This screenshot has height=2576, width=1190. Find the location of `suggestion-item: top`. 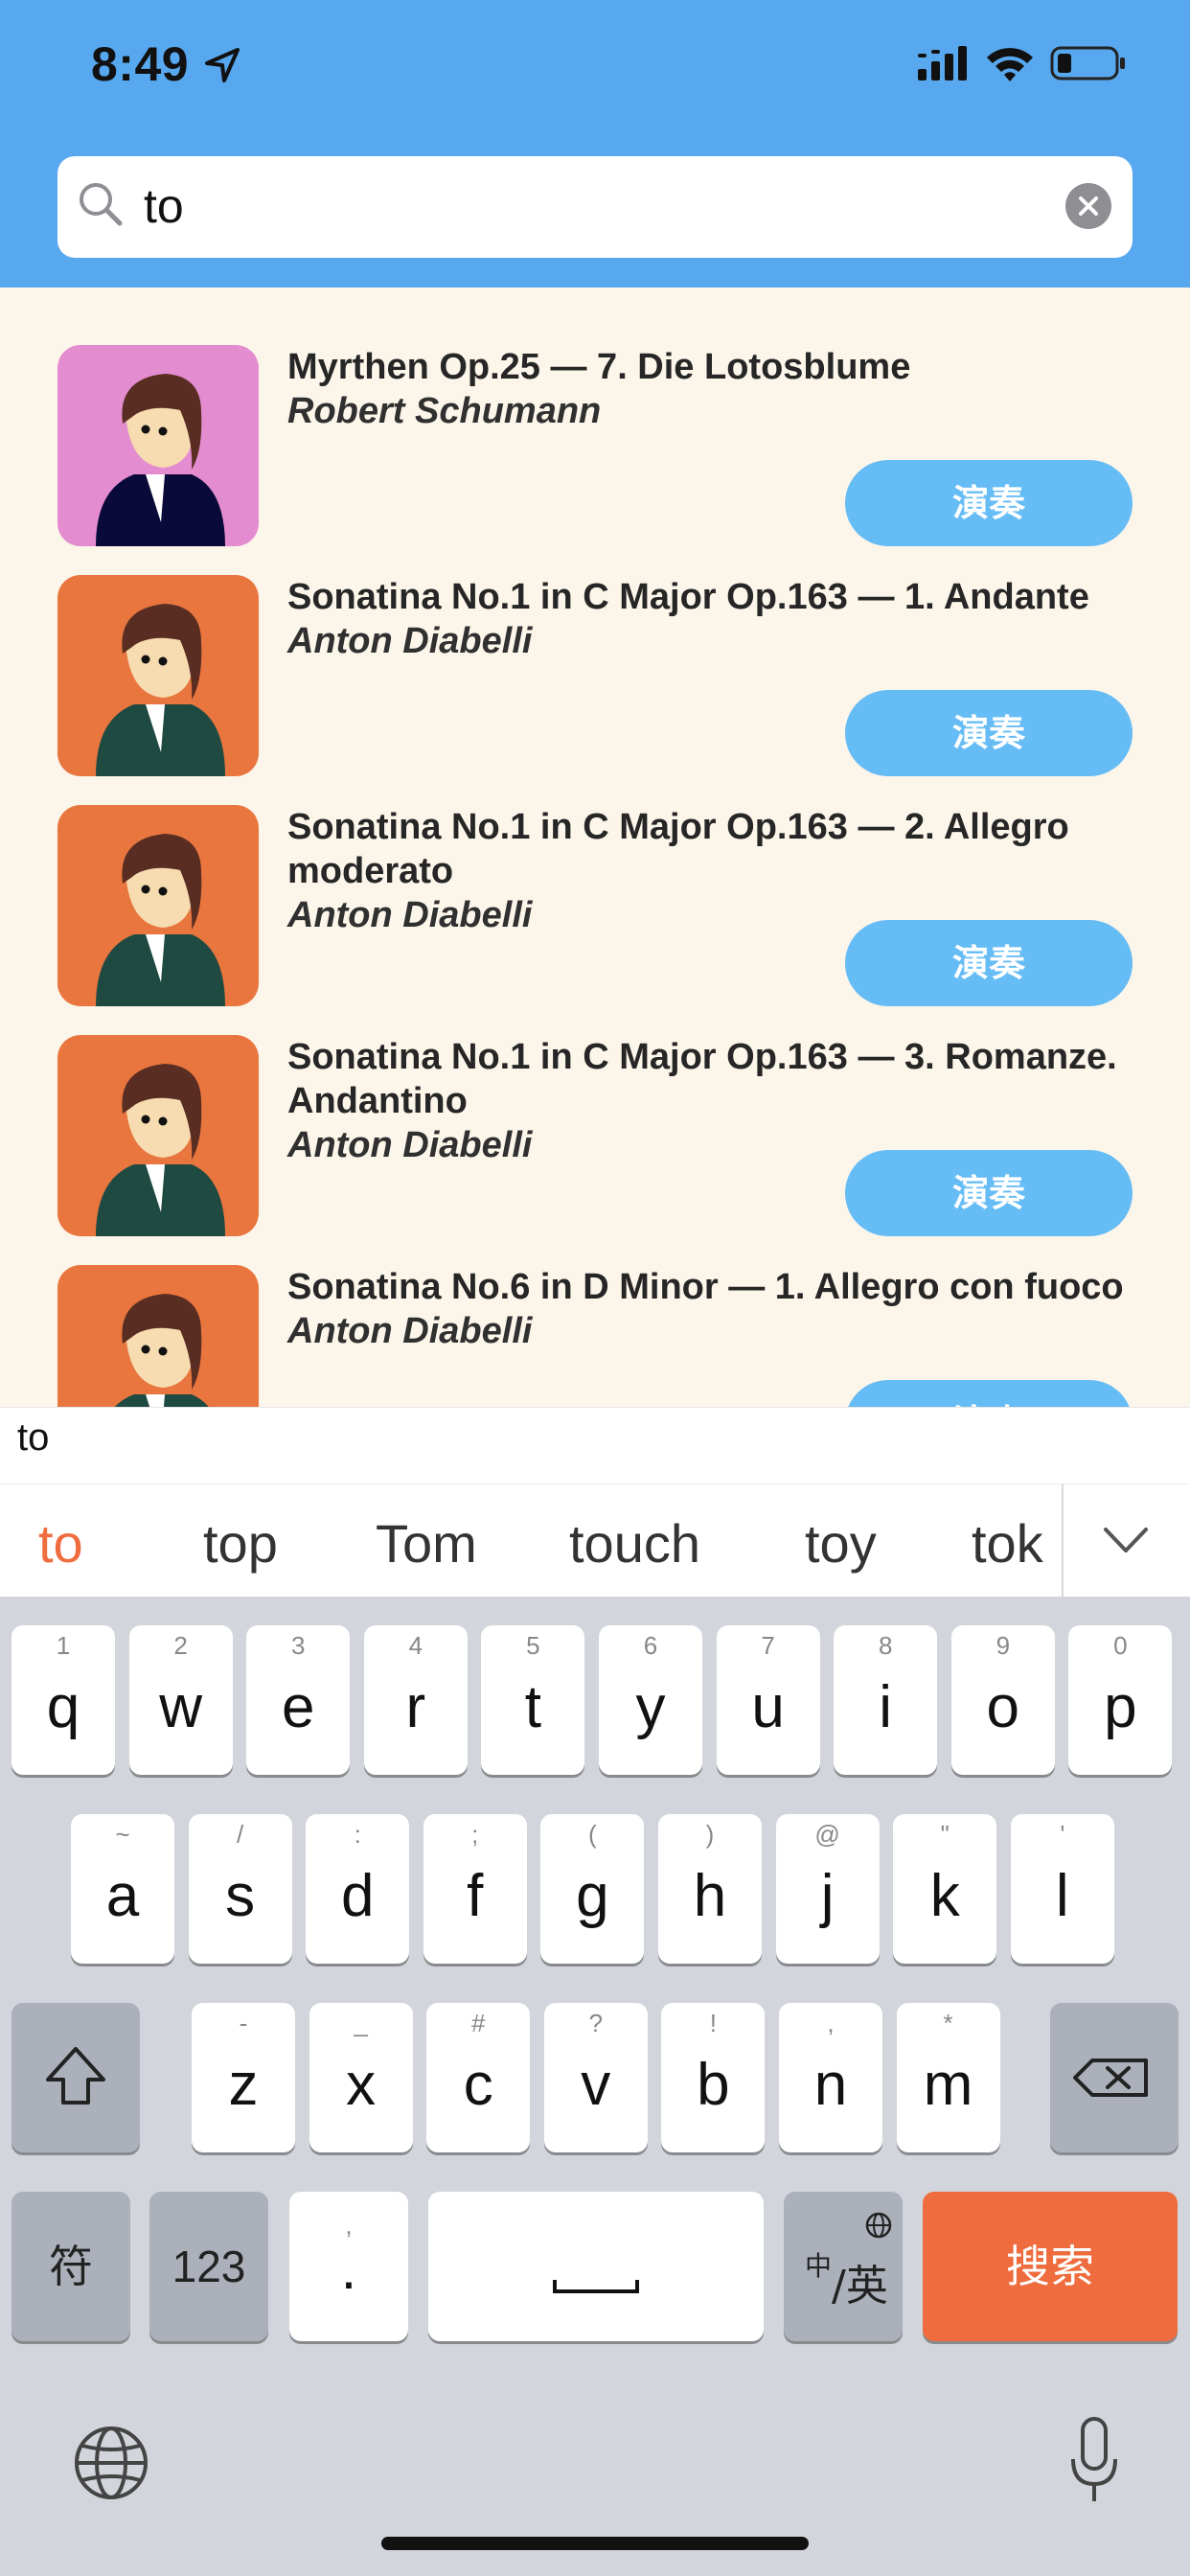

suggestion-item: top is located at coordinates (241, 1543).